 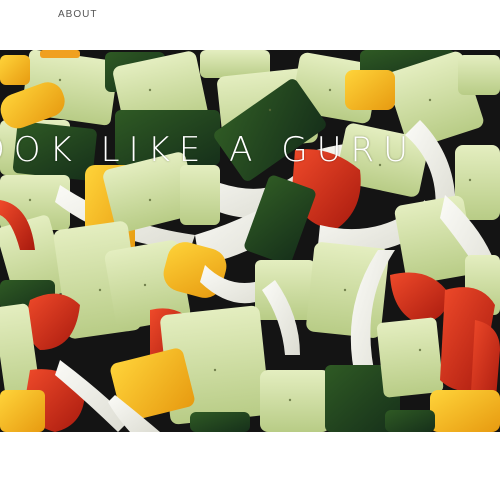 What do you see at coordinates (77, 14) in the screenshot?
I see `nav-about-link: ABOUT` at bounding box center [77, 14].